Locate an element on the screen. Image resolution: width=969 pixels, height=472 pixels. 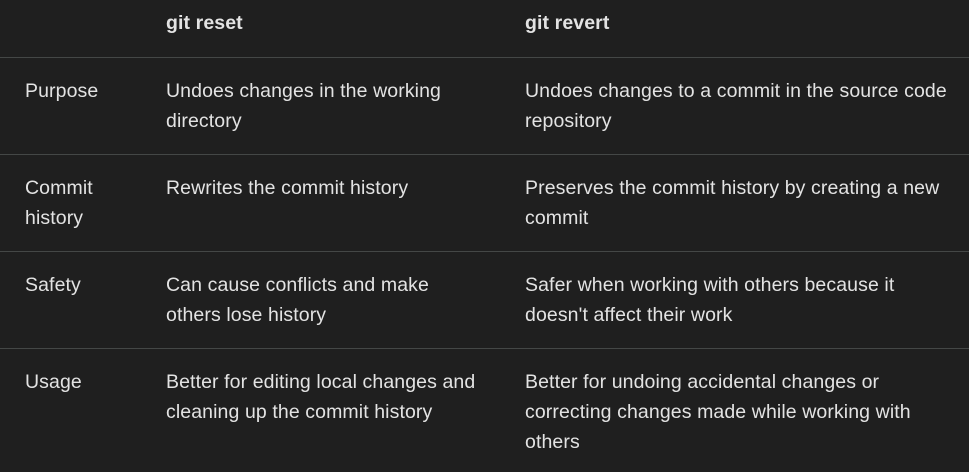
row-label: Safety is located at coordinates (53, 285).